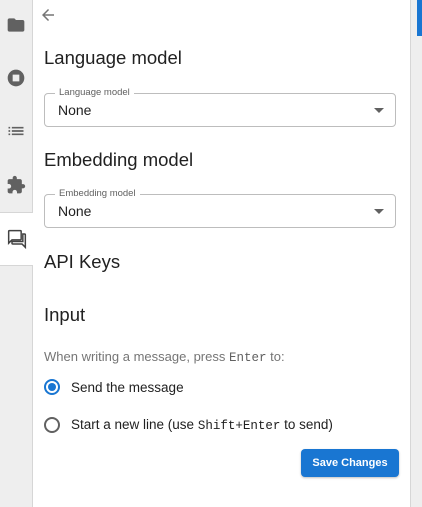 Image resolution: width=422 pixels, height=507 pixels. I want to click on embedding-model-value: None, so click(75, 211).